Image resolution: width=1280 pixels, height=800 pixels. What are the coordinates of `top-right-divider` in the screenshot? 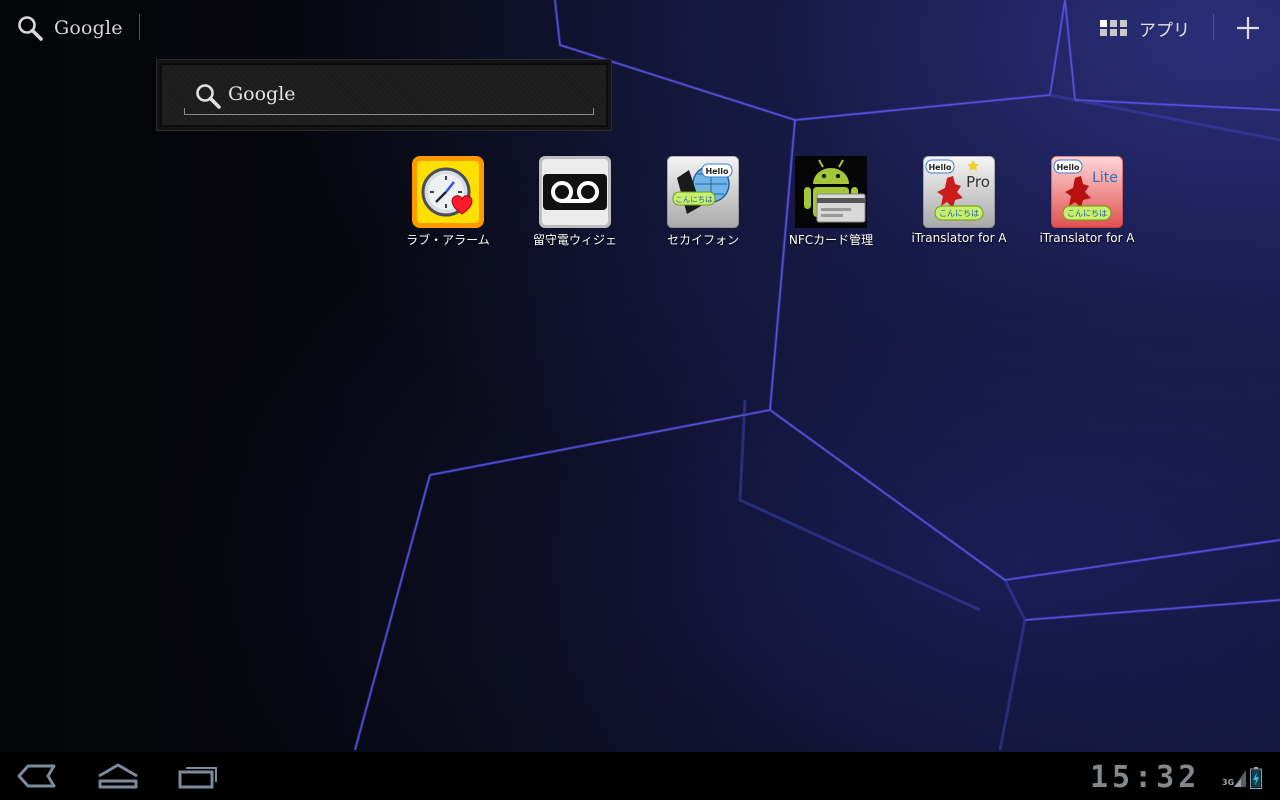 It's located at (1213, 27).